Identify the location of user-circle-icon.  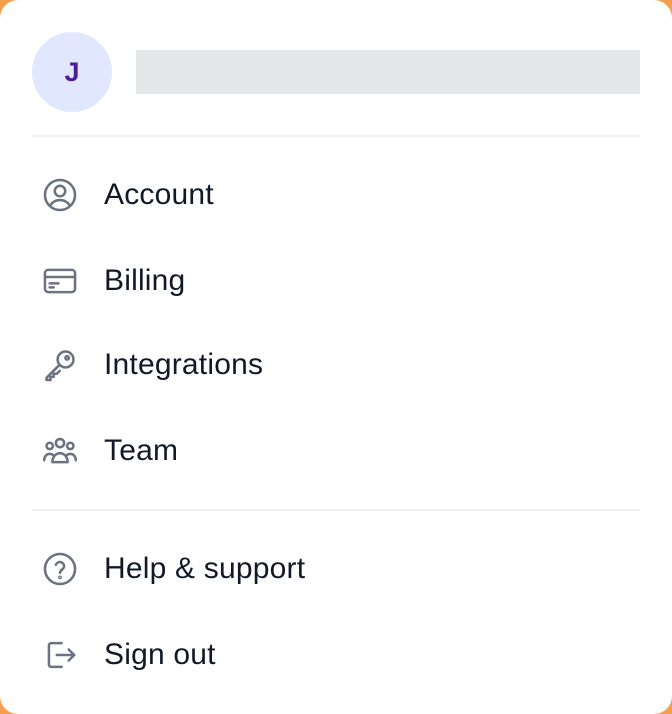
(60, 195).